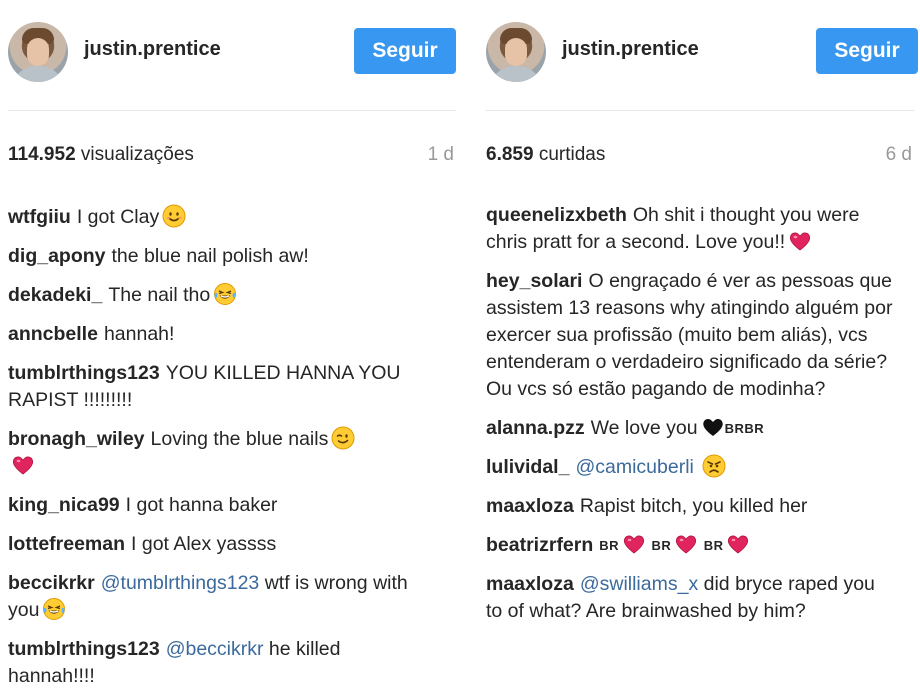 The height and width of the screenshot is (700, 920). I want to click on comment-item: dig_apony the blue nail polish aw!, so click(218, 256).